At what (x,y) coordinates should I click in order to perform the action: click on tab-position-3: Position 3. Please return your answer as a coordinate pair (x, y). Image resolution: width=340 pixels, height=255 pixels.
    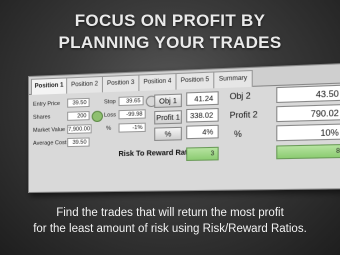
    Looking at the image, I should click on (120, 83).